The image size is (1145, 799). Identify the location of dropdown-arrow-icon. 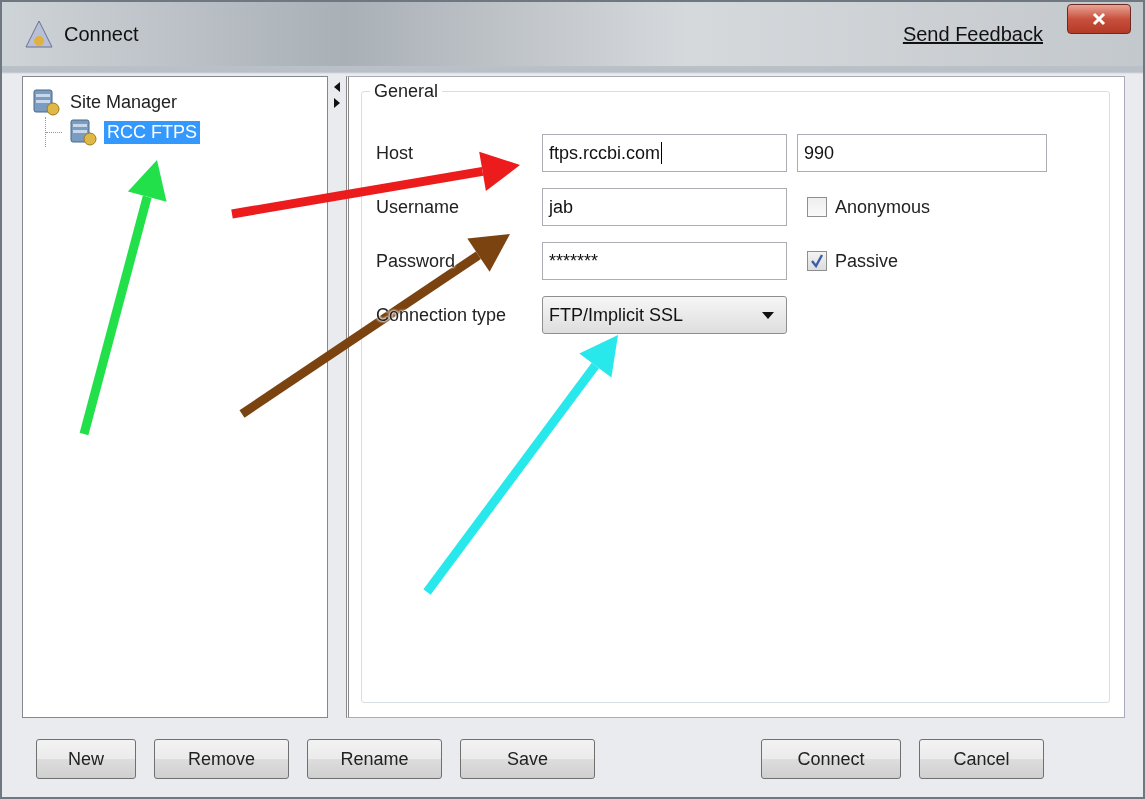
(768, 315).